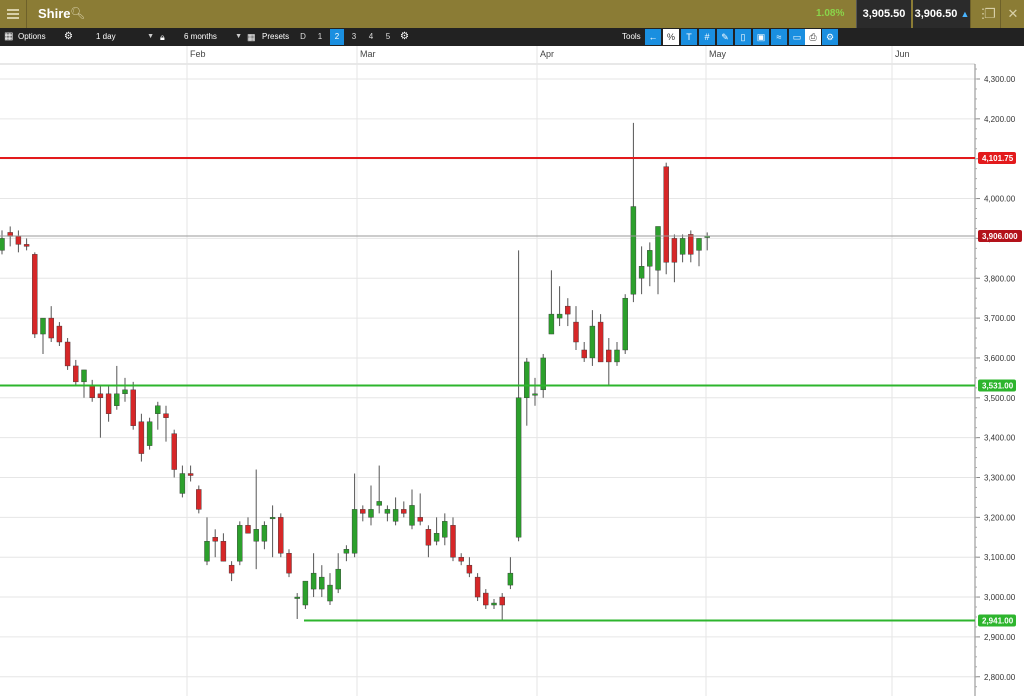 The image size is (1024, 696). What do you see at coordinates (718, 54) in the screenshot?
I see `x-tick-label: May` at bounding box center [718, 54].